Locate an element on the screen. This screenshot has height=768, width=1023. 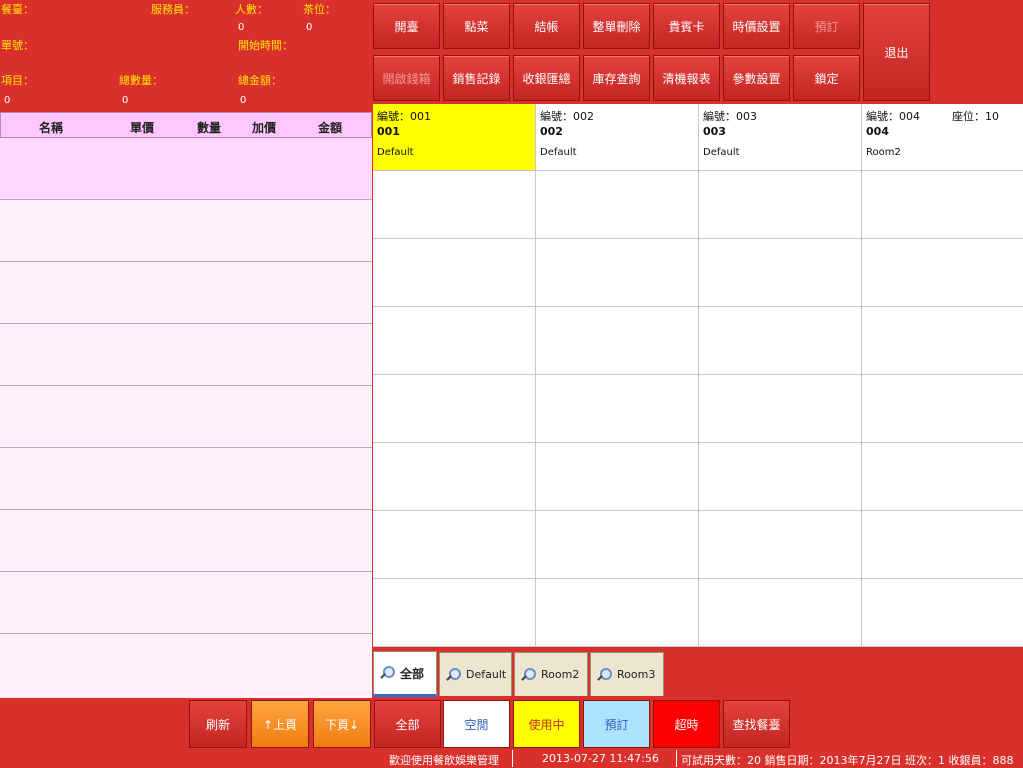
time-price-button: 時價設置 is located at coordinates (756, 26).